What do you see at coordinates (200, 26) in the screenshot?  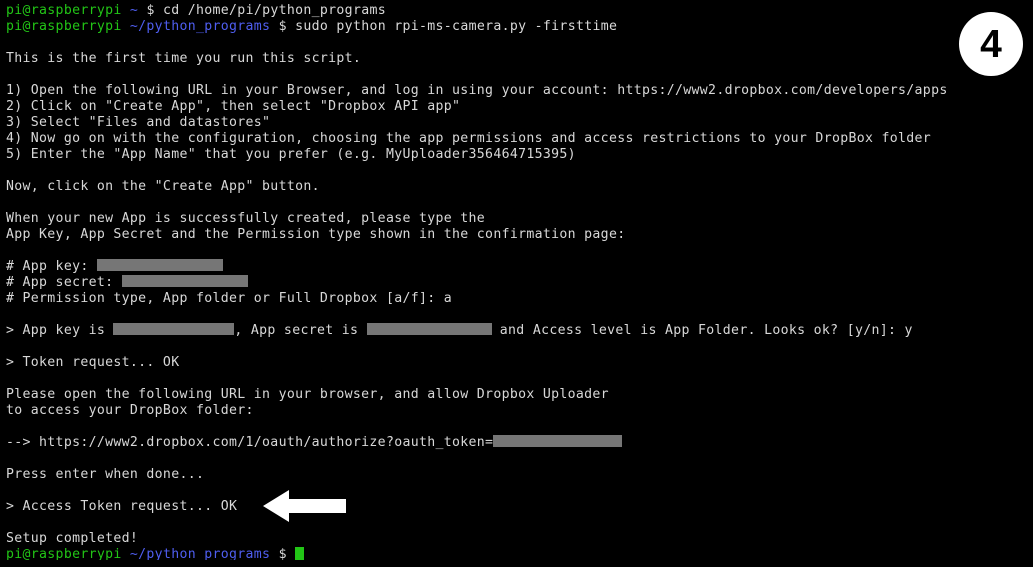 I see `prompt-path: ~/python_programs` at bounding box center [200, 26].